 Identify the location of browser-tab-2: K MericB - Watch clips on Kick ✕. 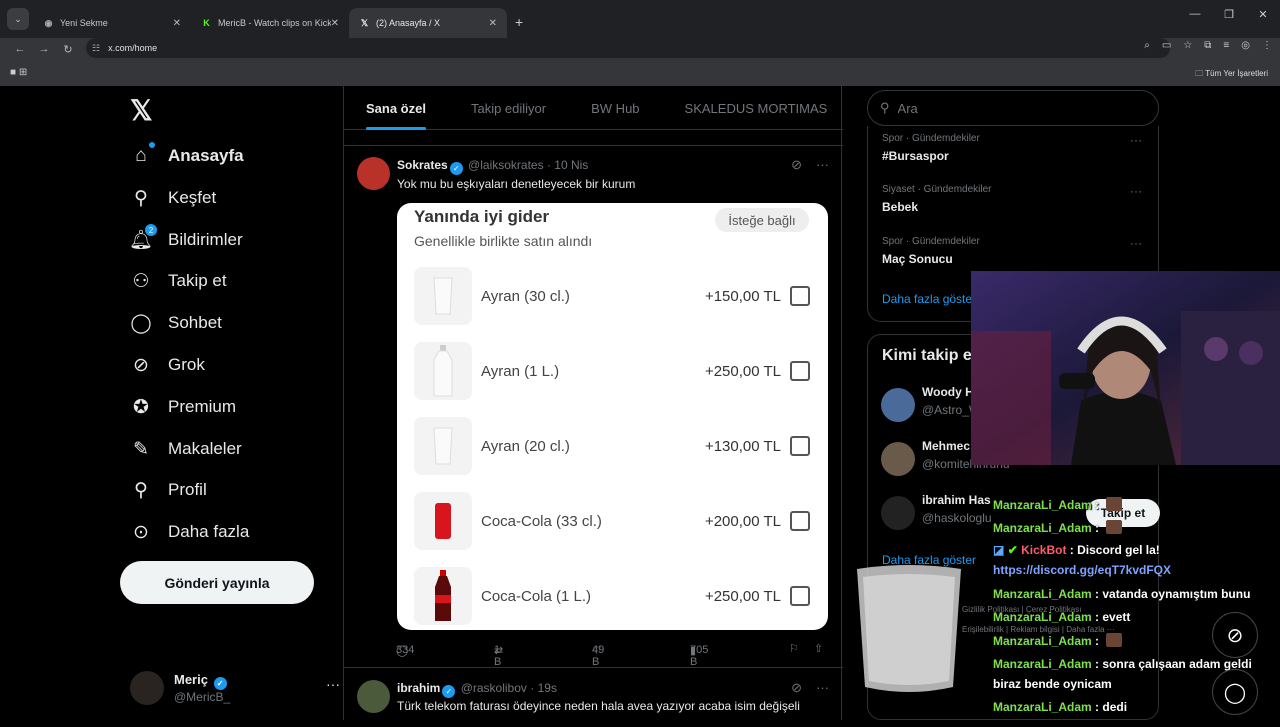
(270, 23).